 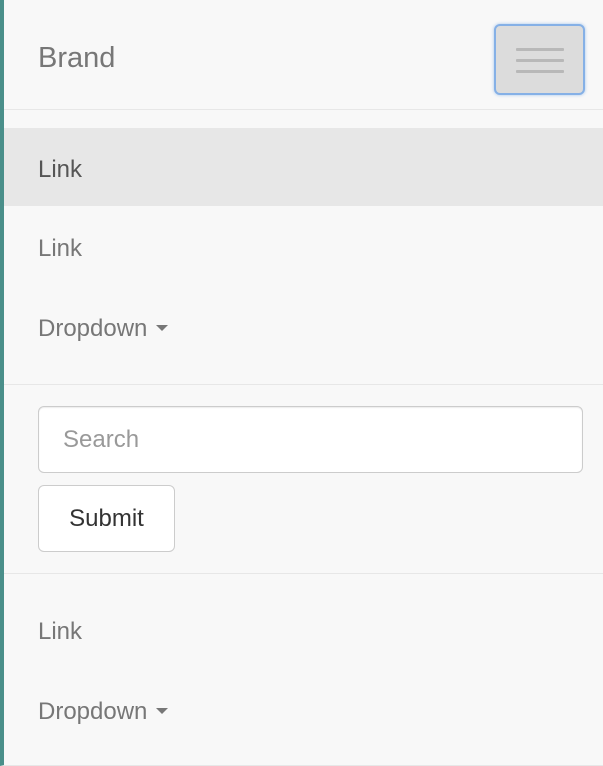 I want to click on submit-button: Submit, so click(x=106, y=518).